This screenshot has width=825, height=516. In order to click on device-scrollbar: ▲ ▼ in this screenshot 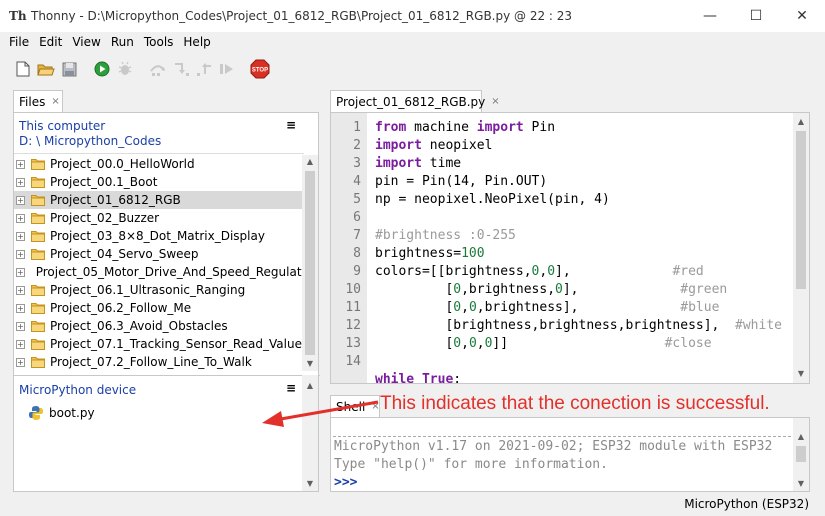, I will do `click(310, 433)`.